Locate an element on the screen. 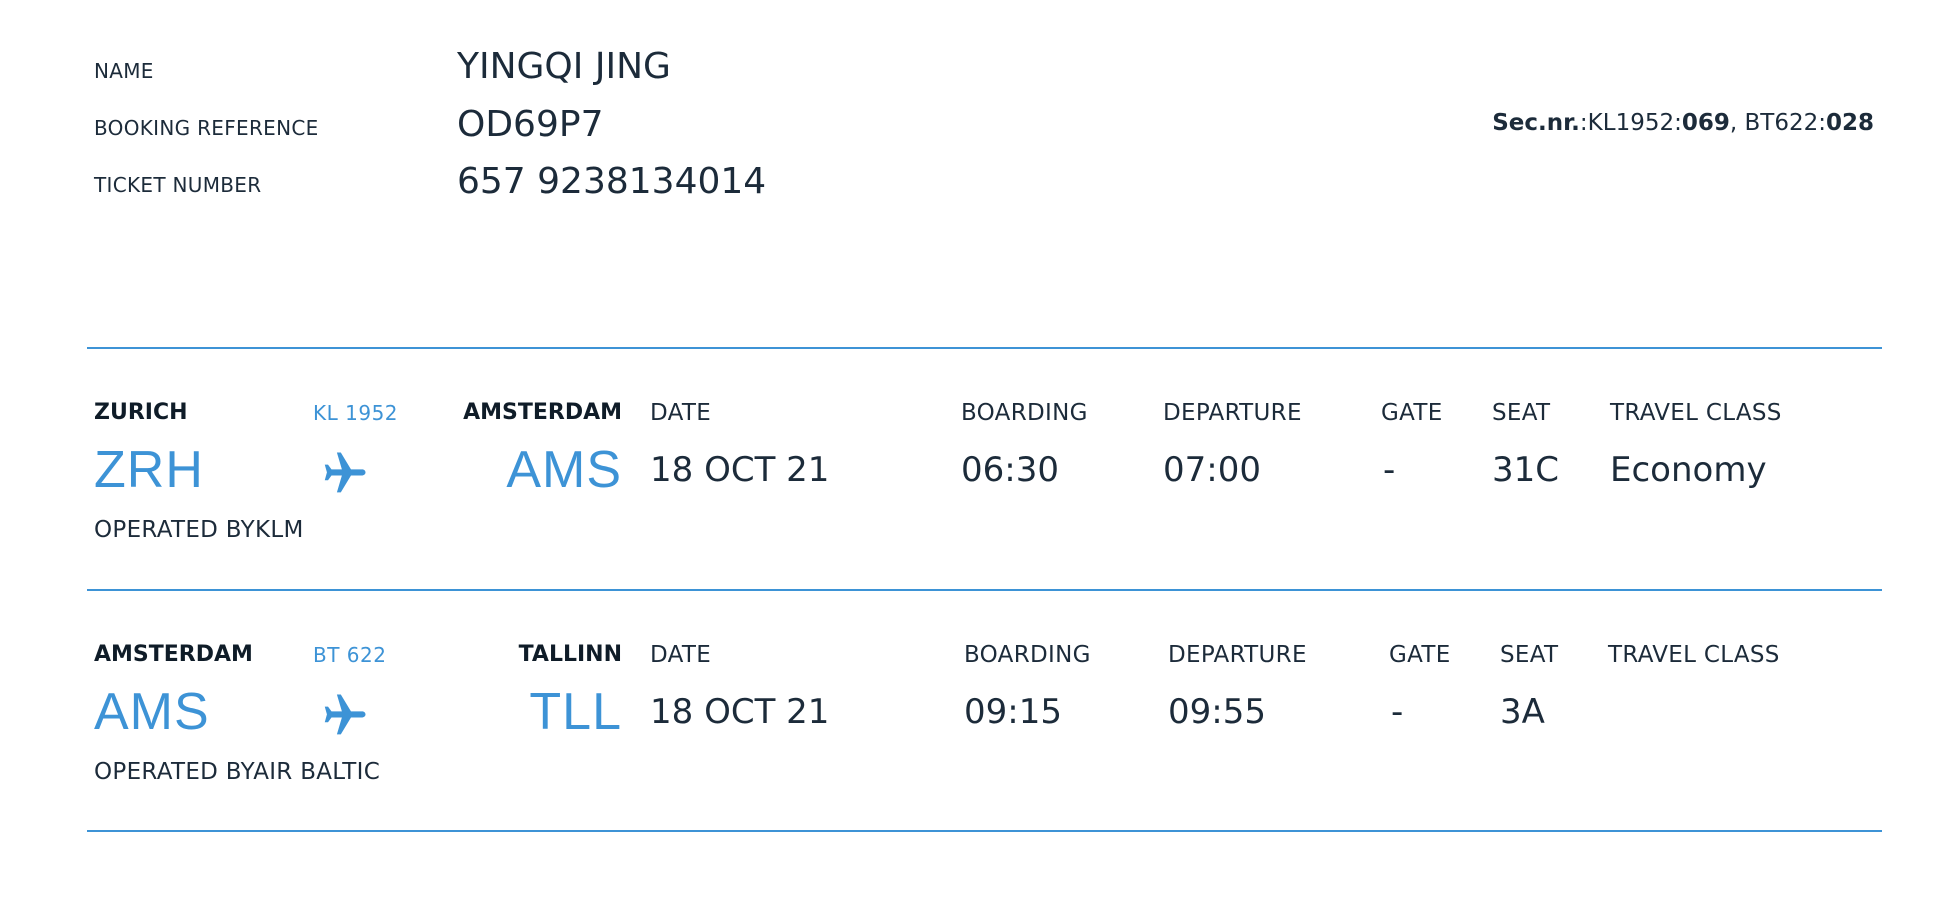 The height and width of the screenshot is (908, 1954). sec-nr-flight2-seq: 028 is located at coordinates (1849, 123).